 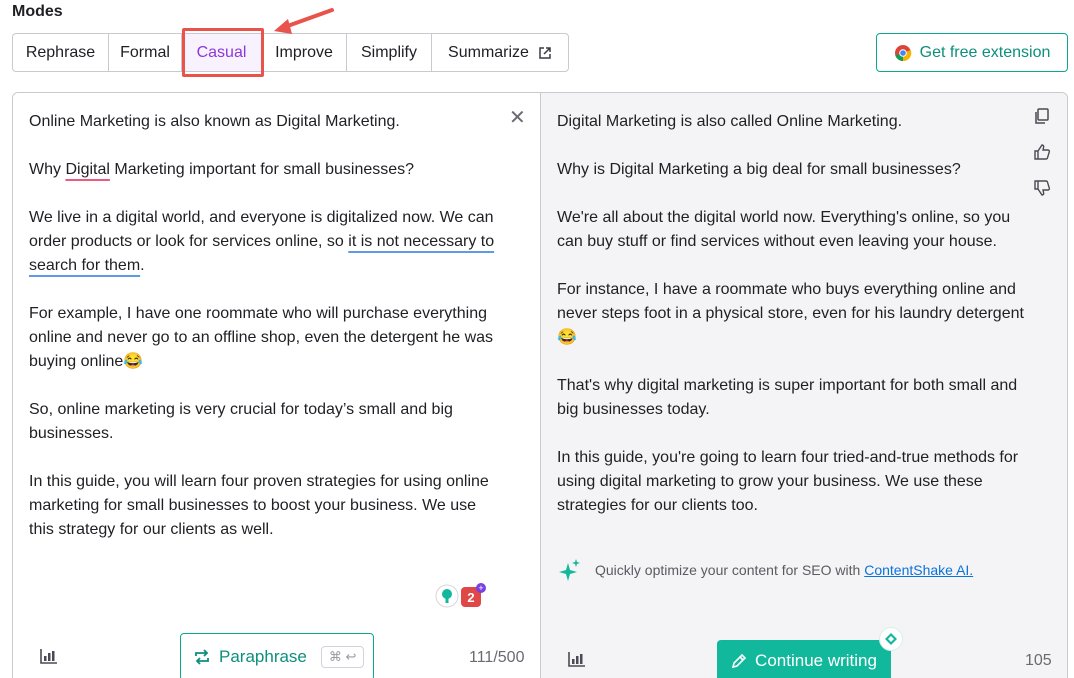 I want to click on copy-icon, so click(x=1042, y=116).